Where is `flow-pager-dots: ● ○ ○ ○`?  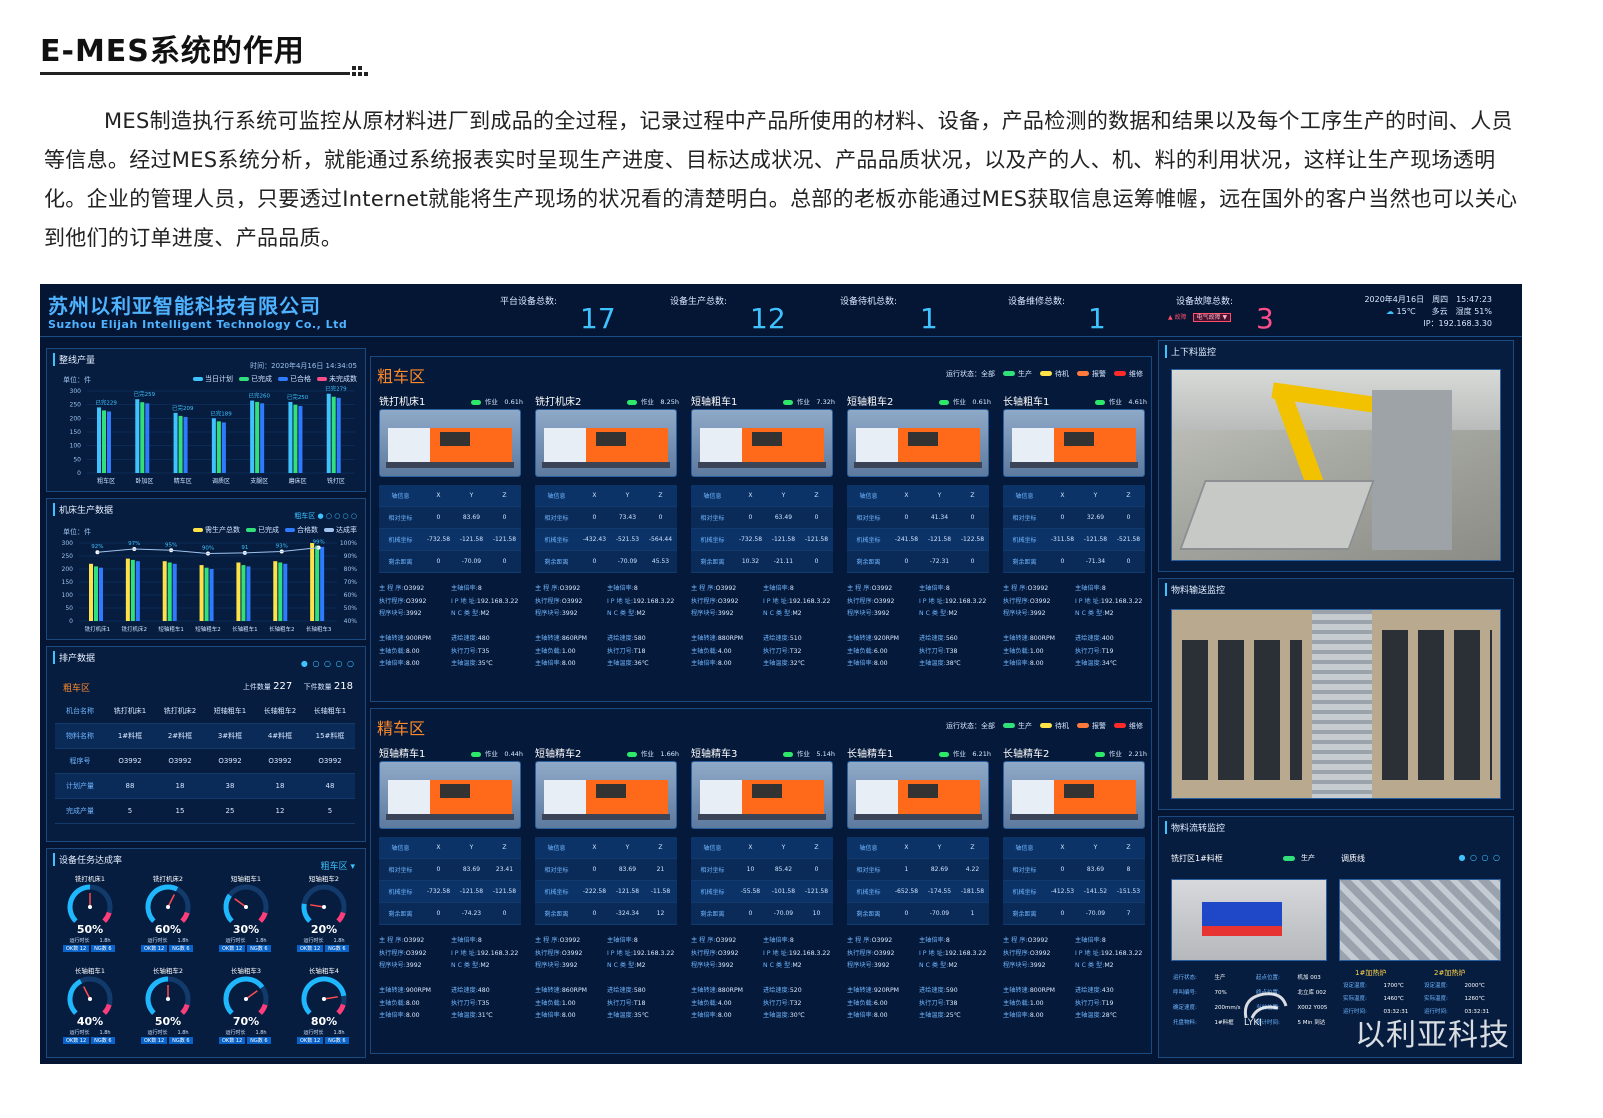
flow-pager-dots: ● ○ ○ ○ is located at coordinates (1479, 857).